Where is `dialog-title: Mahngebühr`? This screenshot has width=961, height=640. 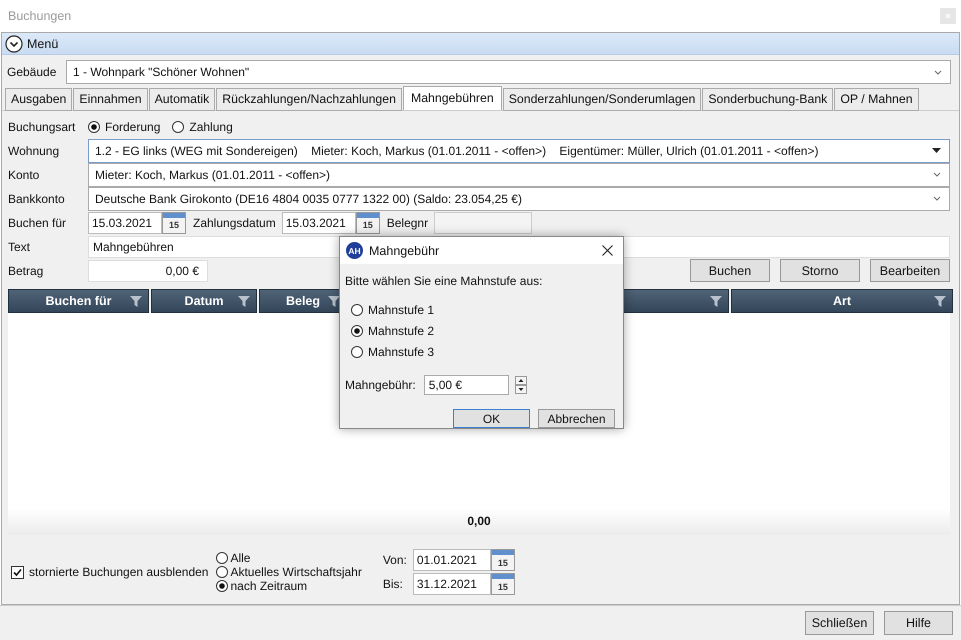 dialog-title: Mahngebühr is located at coordinates (404, 251).